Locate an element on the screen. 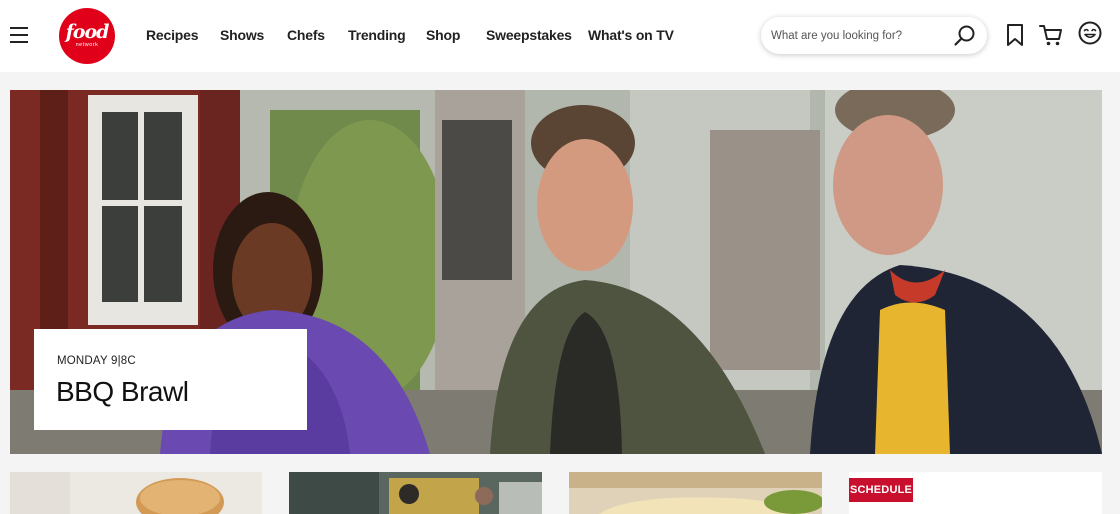  hero-caption-card: MONDAY 9|8C BBQ Brawl is located at coordinates (170, 379).